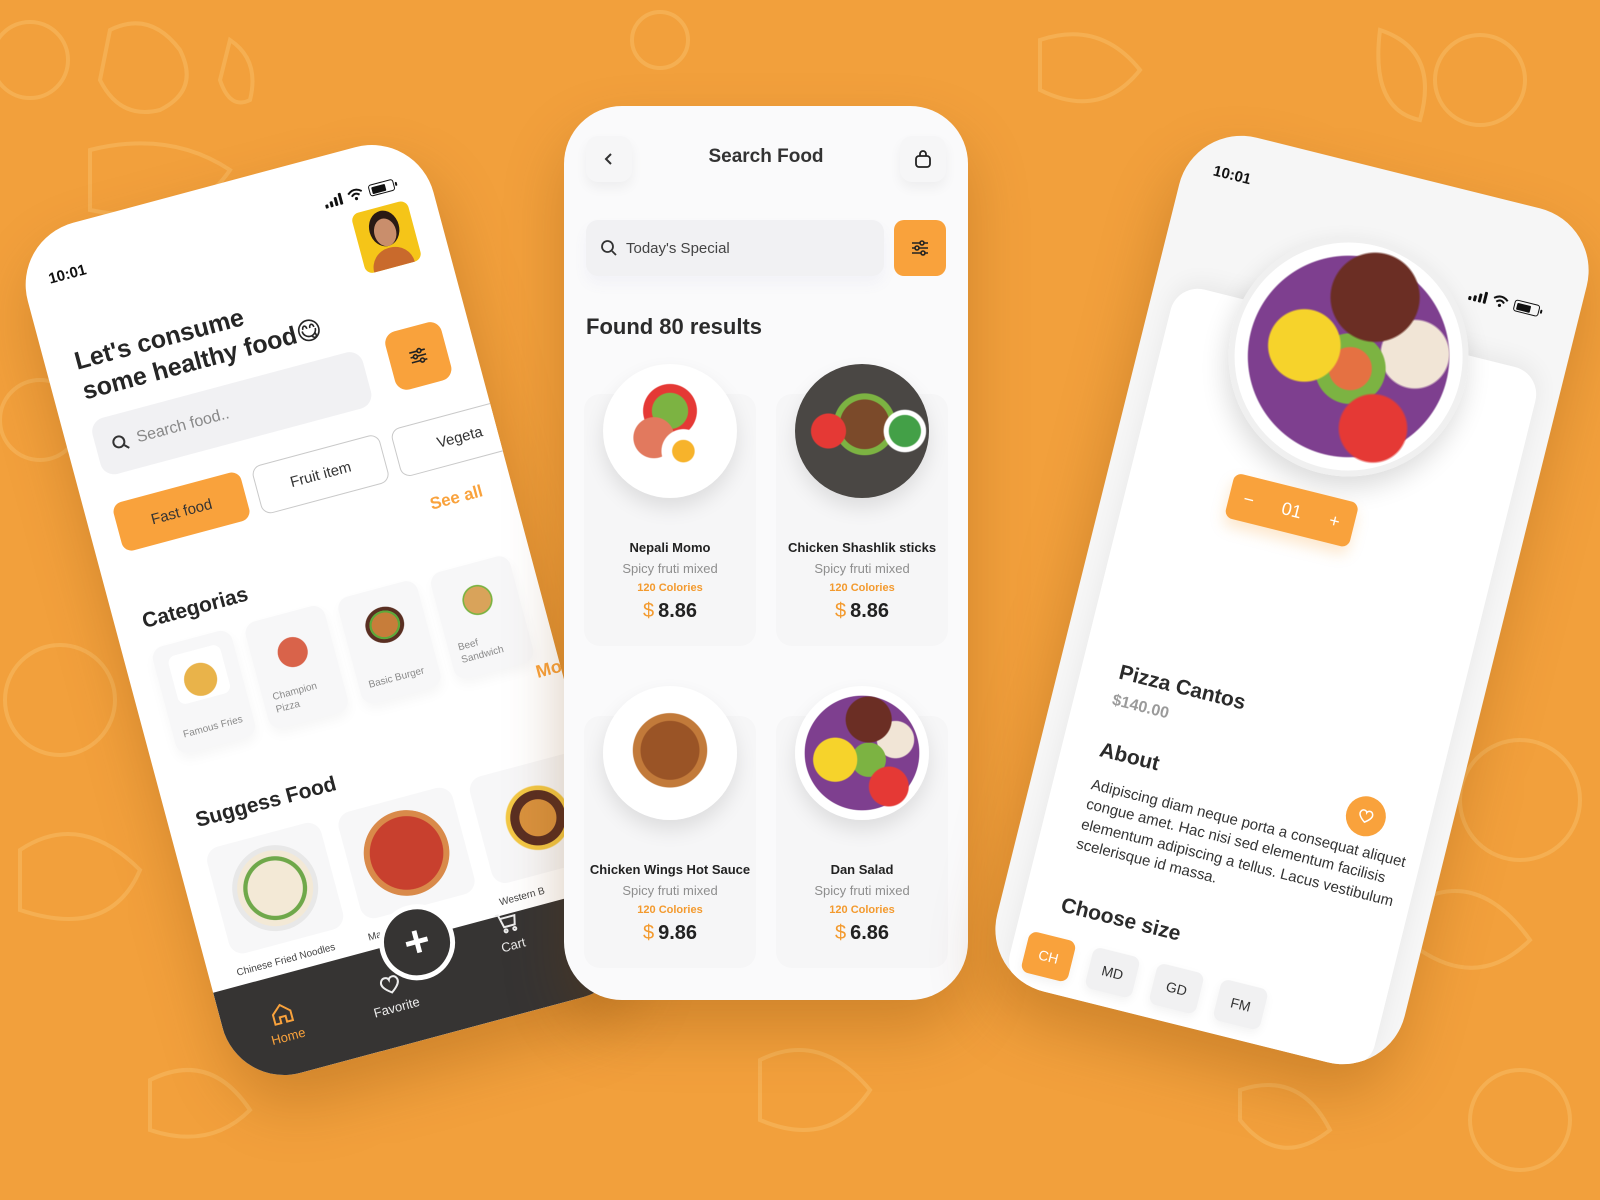 This screenshot has height=1200, width=1600. Describe the element at coordinates (862, 869) in the screenshot. I see `food-name: Dan Salad` at that location.